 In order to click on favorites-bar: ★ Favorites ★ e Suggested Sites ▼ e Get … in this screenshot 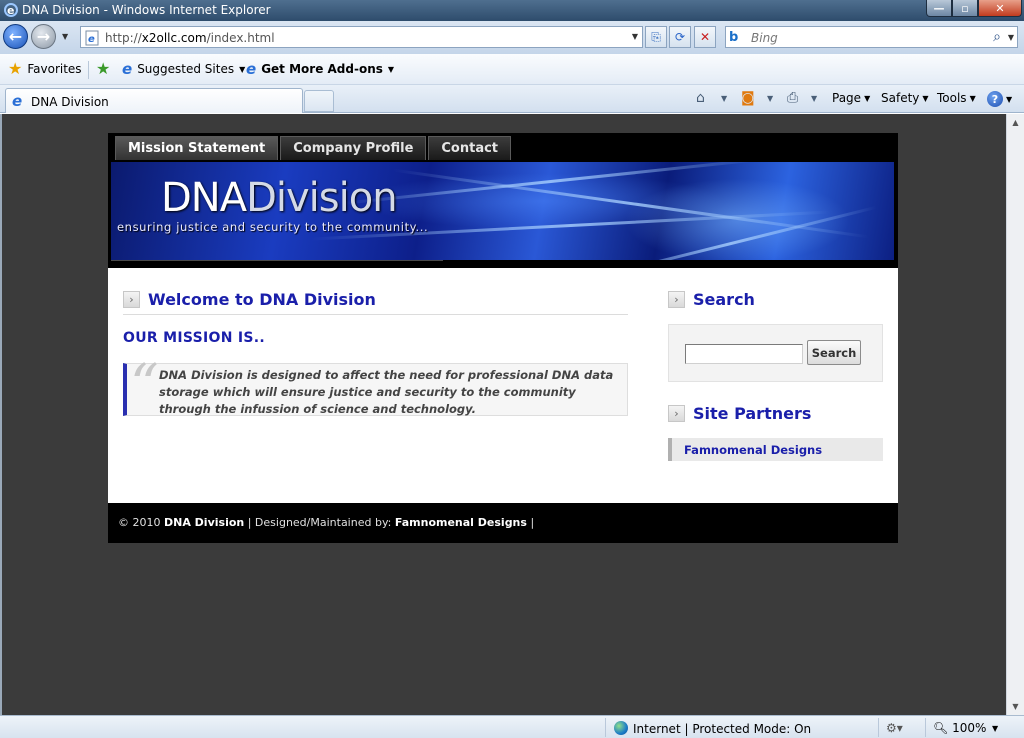, I will do `click(512, 69)`.